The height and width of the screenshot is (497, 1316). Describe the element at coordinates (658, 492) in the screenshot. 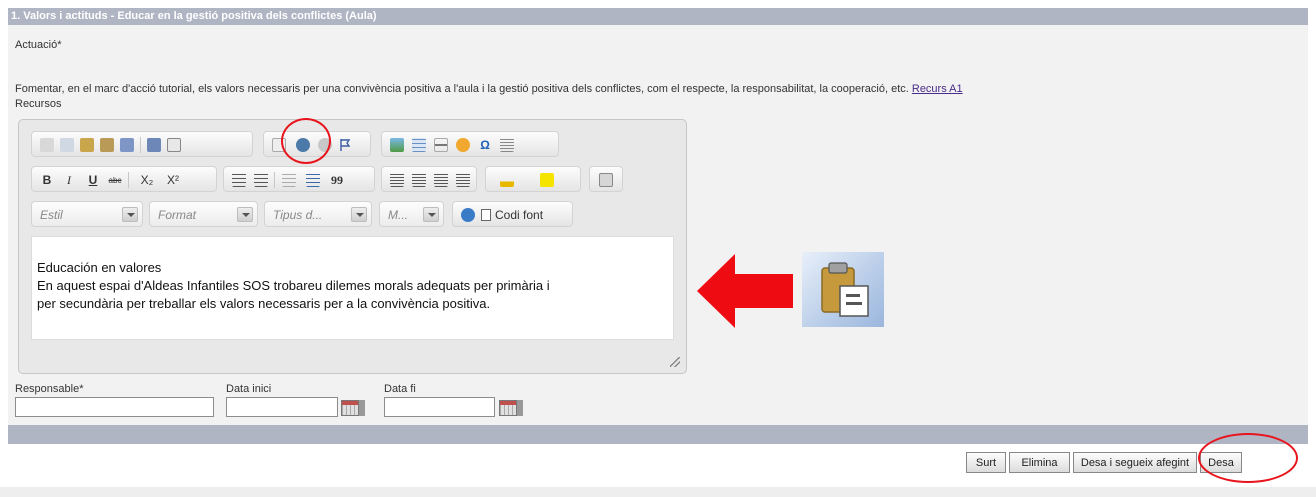

I see `page-footer` at that location.